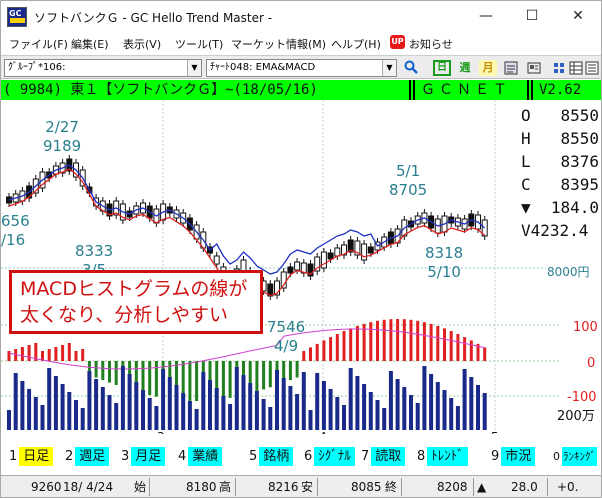  I want to click on menu-tools: ツール(T), so click(199, 44).